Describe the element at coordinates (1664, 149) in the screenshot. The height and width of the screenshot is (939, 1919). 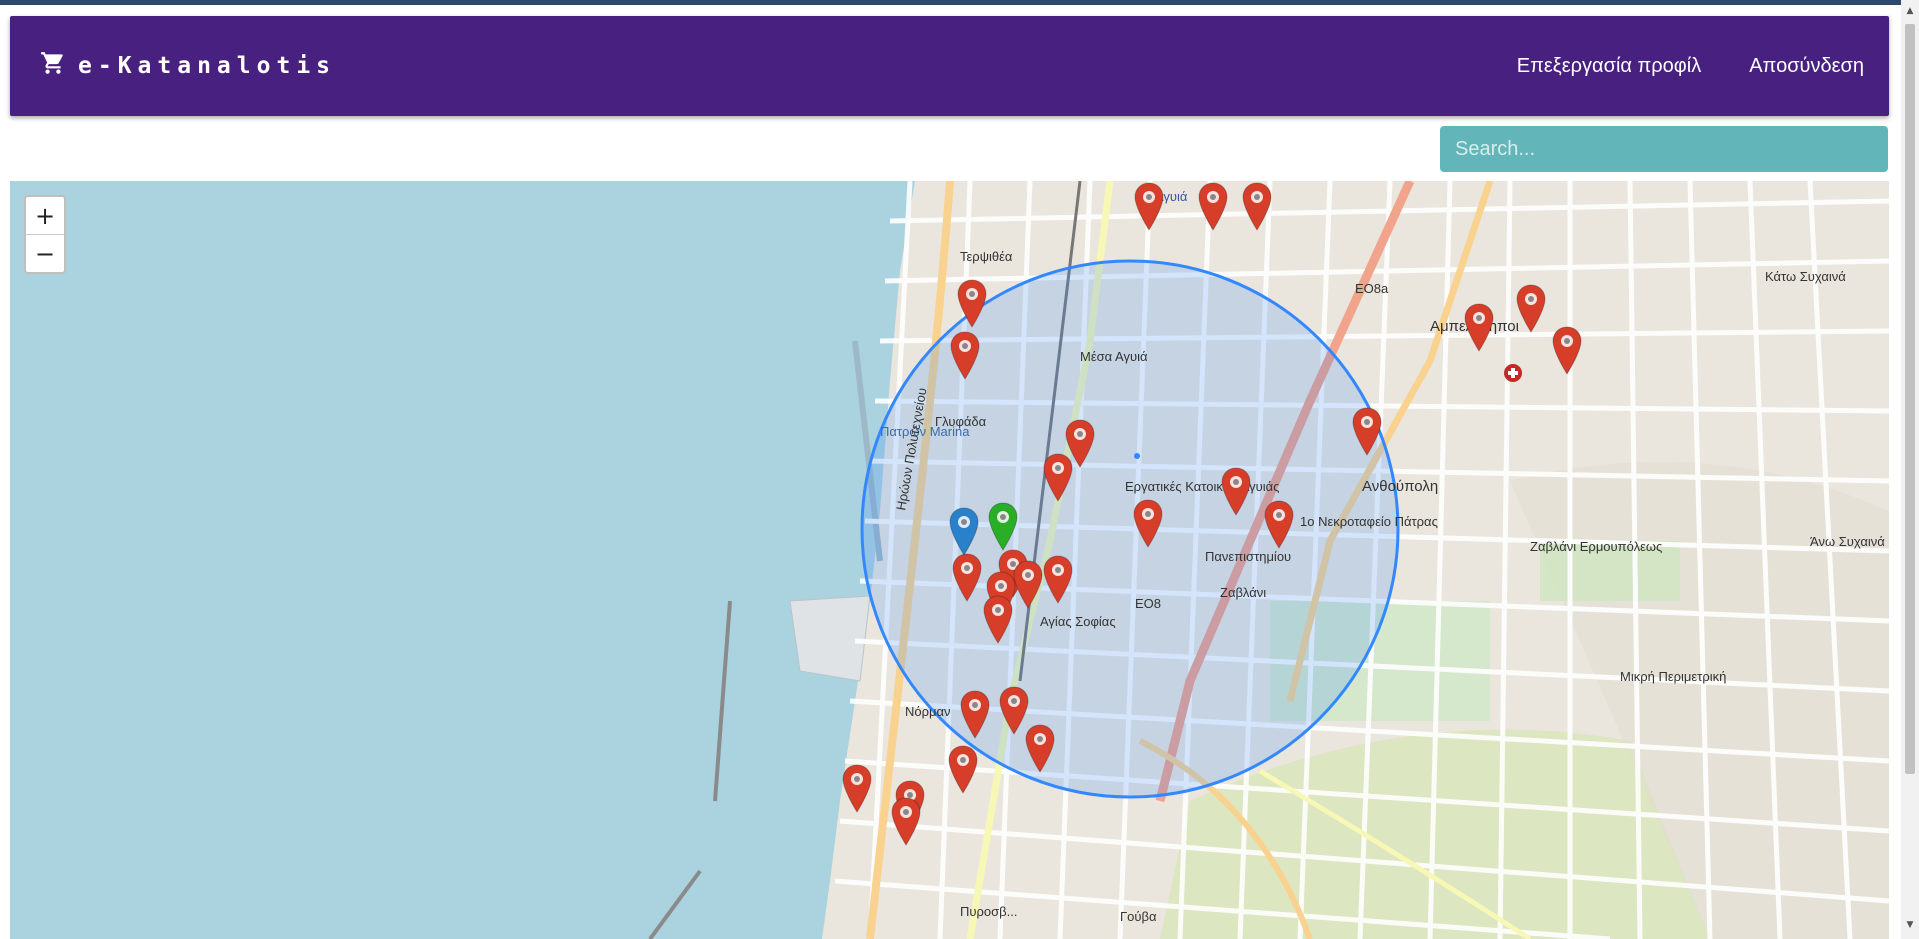
I see `search-input` at that location.